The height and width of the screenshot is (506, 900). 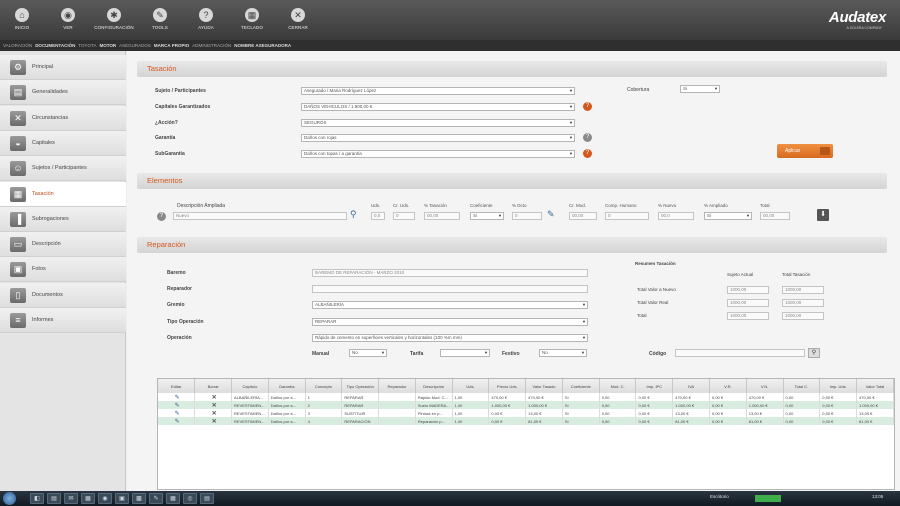 I want to click on sidebar-item-3: ◒ Capitales, so click(x=63, y=143).